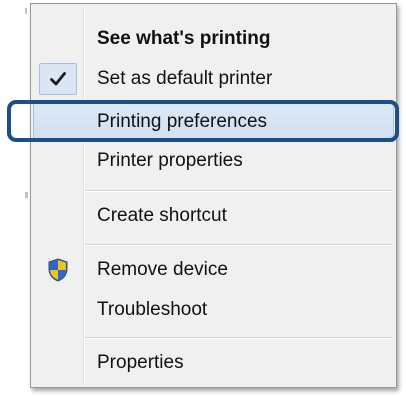 Image resolution: width=406 pixels, height=396 pixels. I want to click on menu-item-label: Remove device, so click(162, 269).